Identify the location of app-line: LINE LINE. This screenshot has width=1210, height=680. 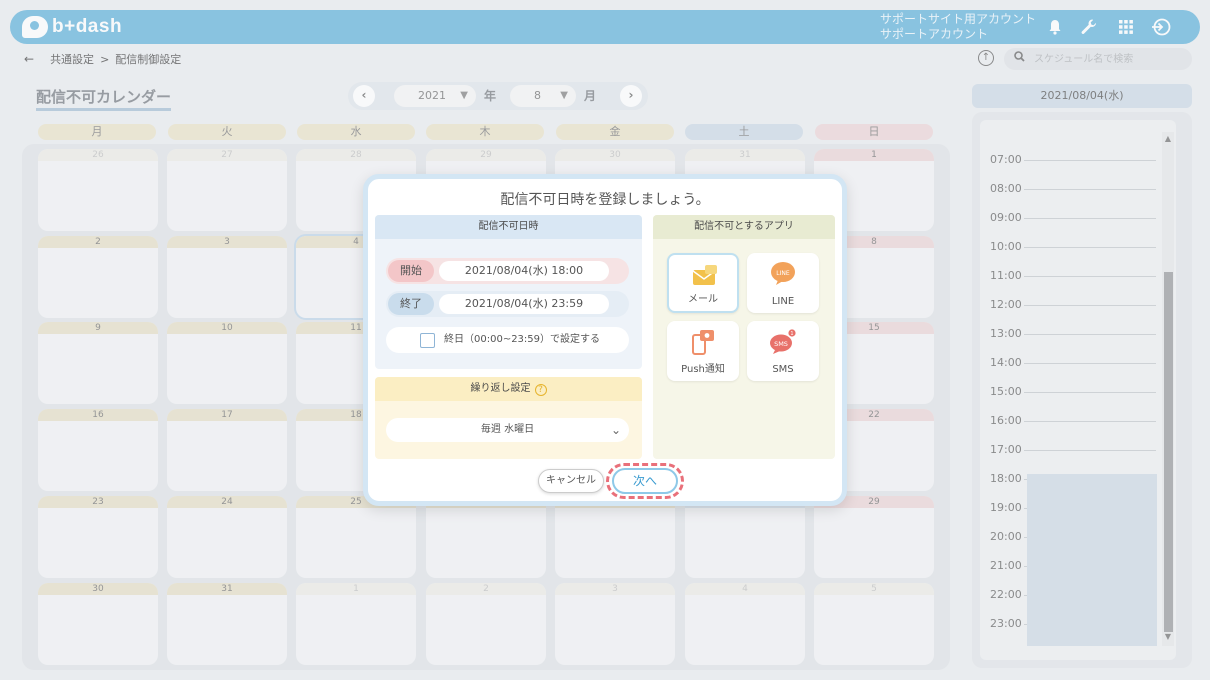
(783, 283).